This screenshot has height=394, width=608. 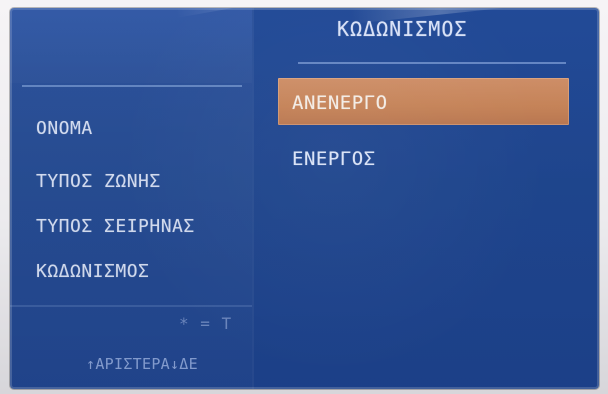 What do you see at coordinates (334, 159) in the screenshot?
I see `option-active: ΕΝΕΡΓΟΣ` at bounding box center [334, 159].